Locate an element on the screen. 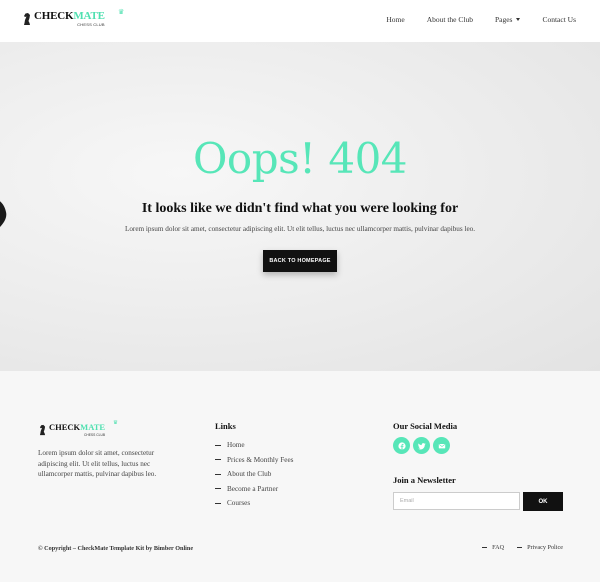 The width and height of the screenshot is (600, 582). footer-link-prices: Prices & Monthly Fees is located at coordinates (254, 460).